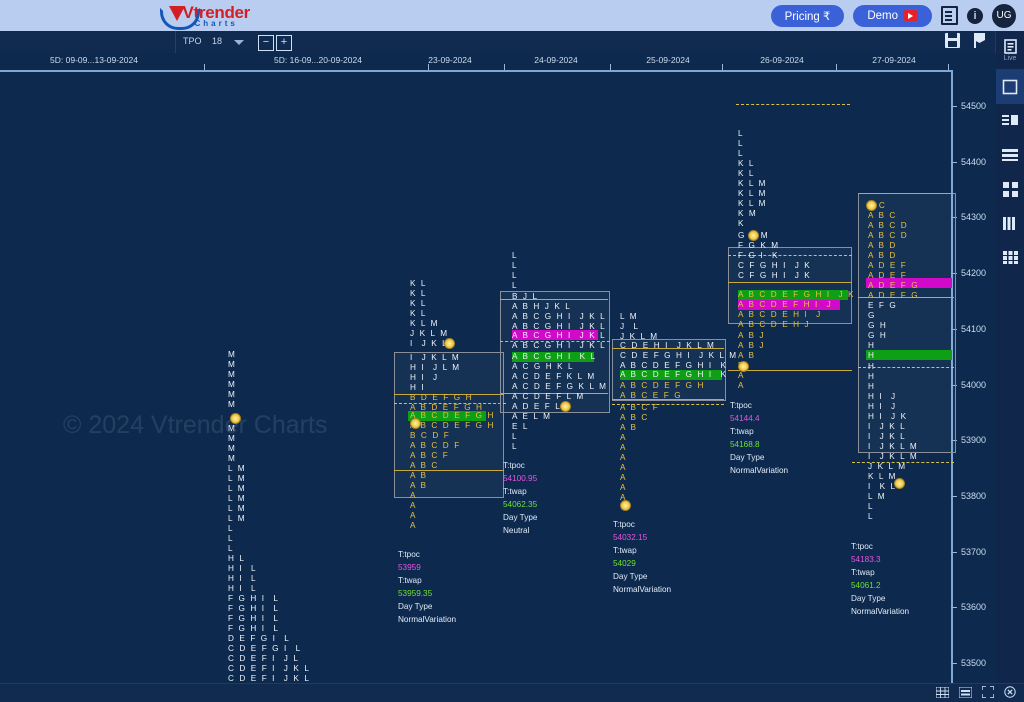  What do you see at coordinates (1010, 87) in the screenshot?
I see `sidebar-item-layout-single` at bounding box center [1010, 87].